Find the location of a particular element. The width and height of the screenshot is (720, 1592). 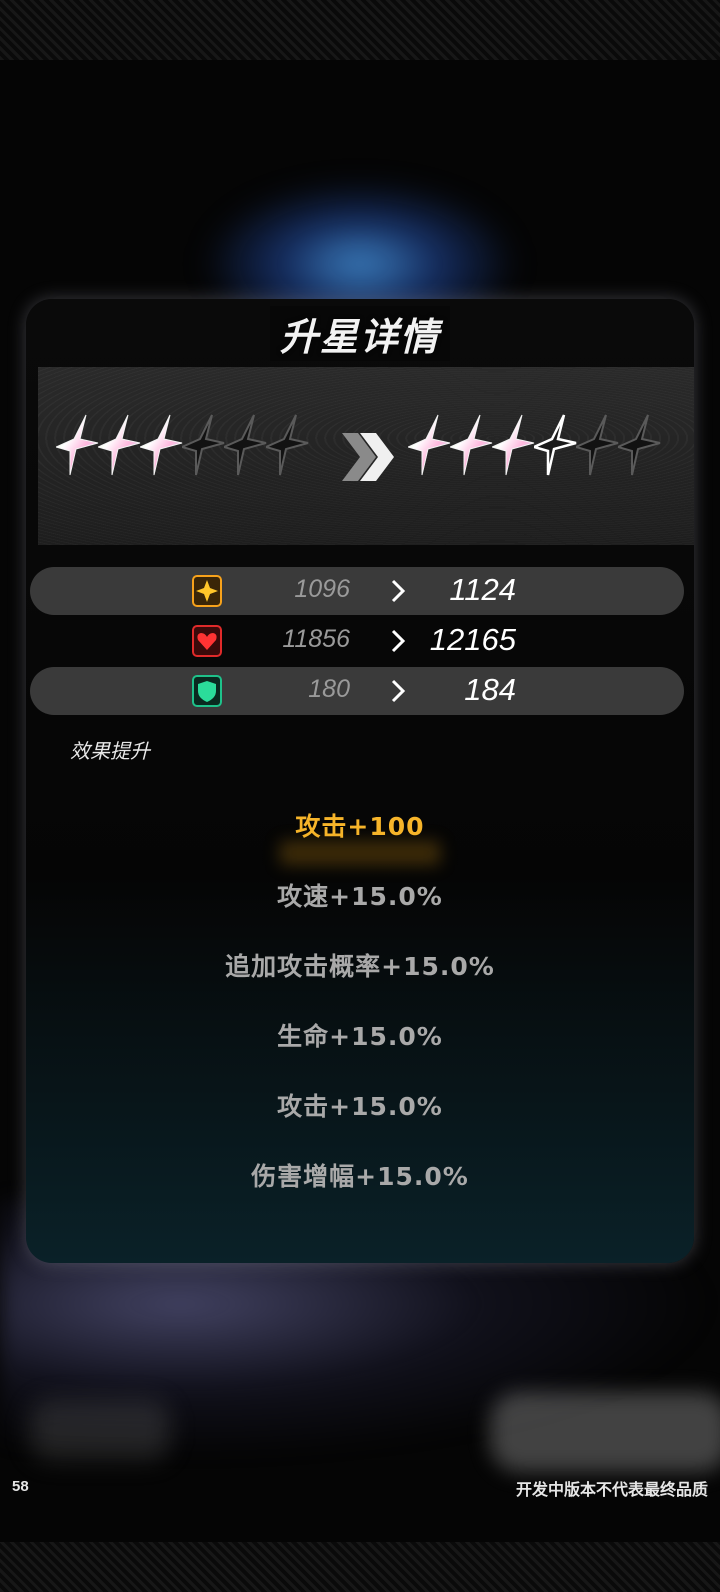

dev-disclaimer: 开发中版本不代表最终品质 is located at coordinates (611, 1489).